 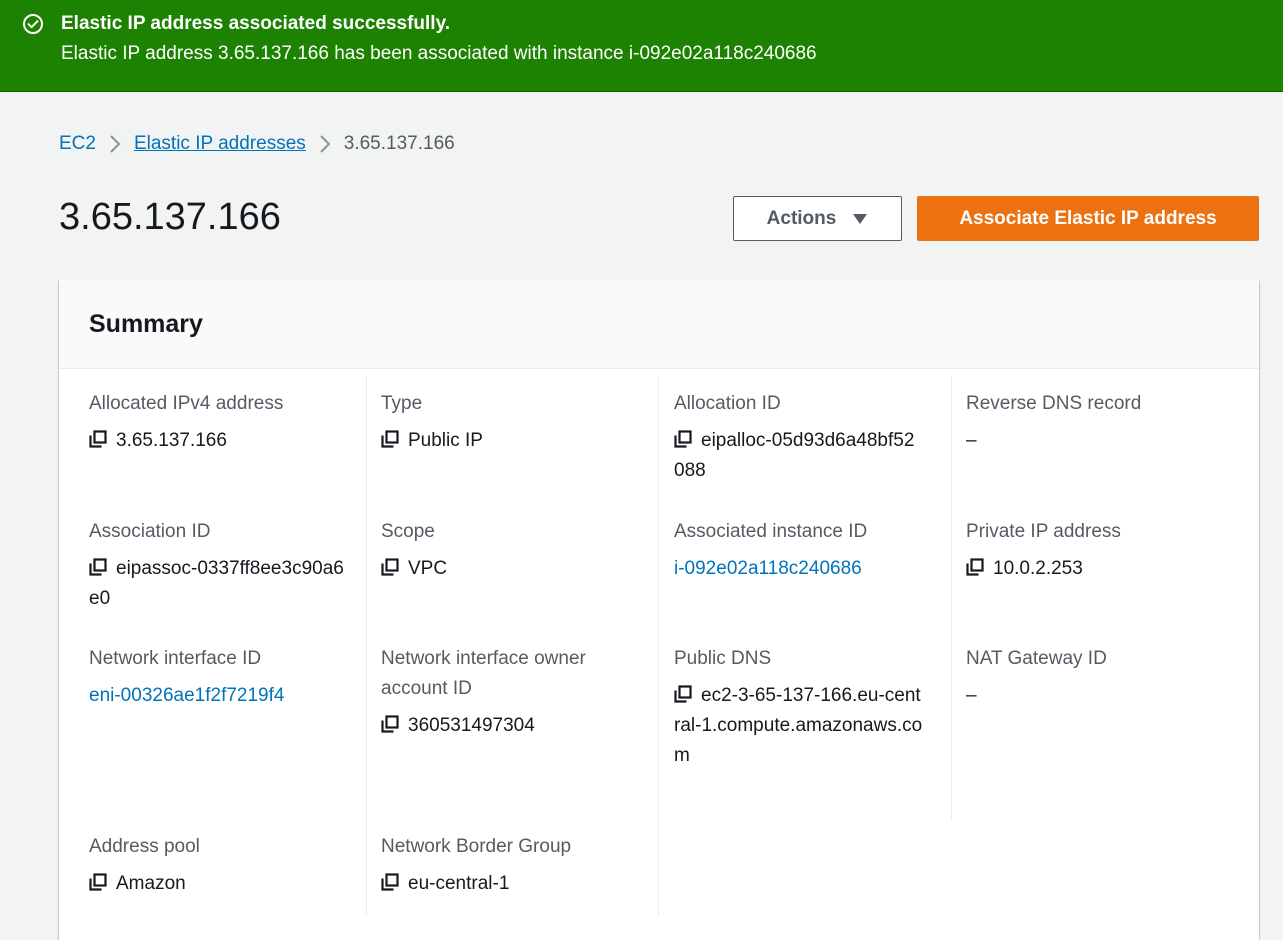 What do you see at coordinates (483, 673) in the screenshot?
I see `field-label: Network interface owner account ID` at bounding box center [483, 673].